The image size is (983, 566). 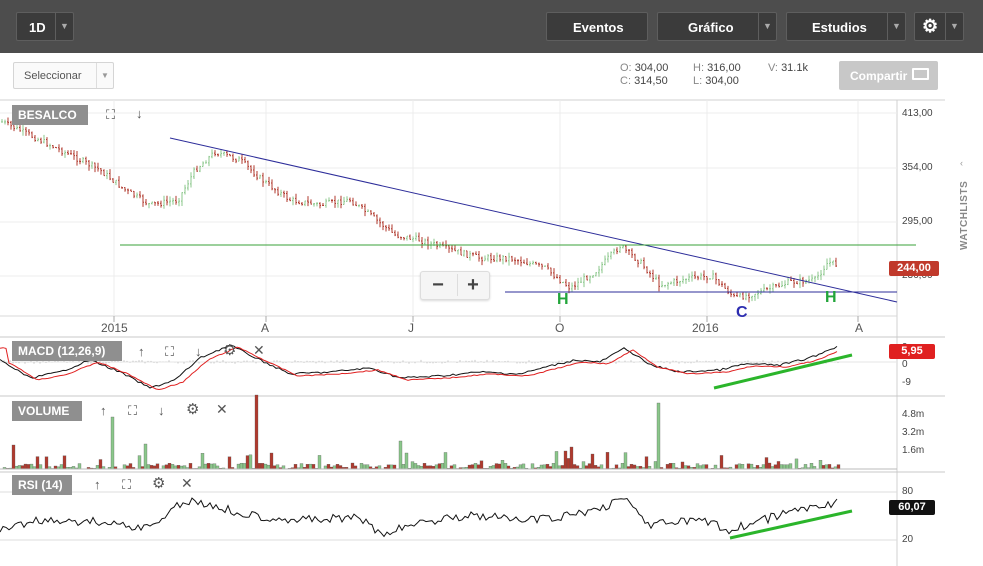 I want to click on rsi-panel-title: RSI (14), so click(x=42, y=485).